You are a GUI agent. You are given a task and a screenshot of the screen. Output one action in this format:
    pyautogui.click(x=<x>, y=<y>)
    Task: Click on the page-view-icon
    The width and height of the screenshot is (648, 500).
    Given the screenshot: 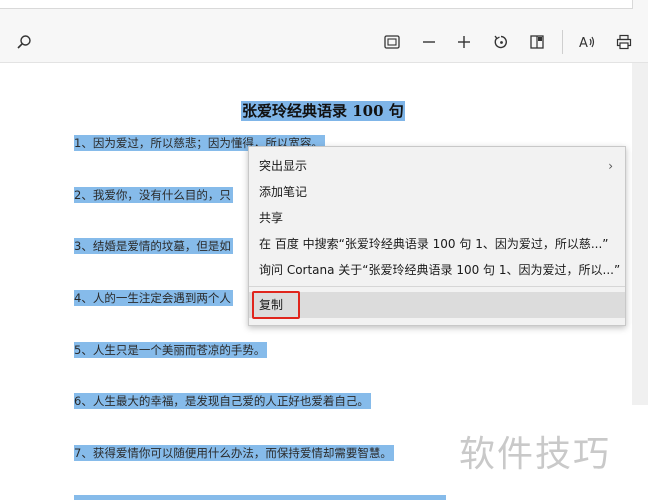 What is the action you would take?
    pyautogui.click(x=537, y=42)
    